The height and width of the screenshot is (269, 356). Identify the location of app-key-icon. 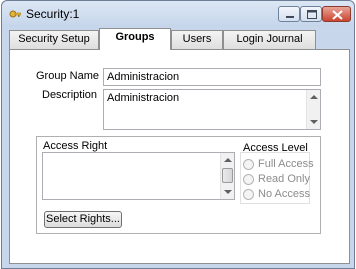
(15, 14).